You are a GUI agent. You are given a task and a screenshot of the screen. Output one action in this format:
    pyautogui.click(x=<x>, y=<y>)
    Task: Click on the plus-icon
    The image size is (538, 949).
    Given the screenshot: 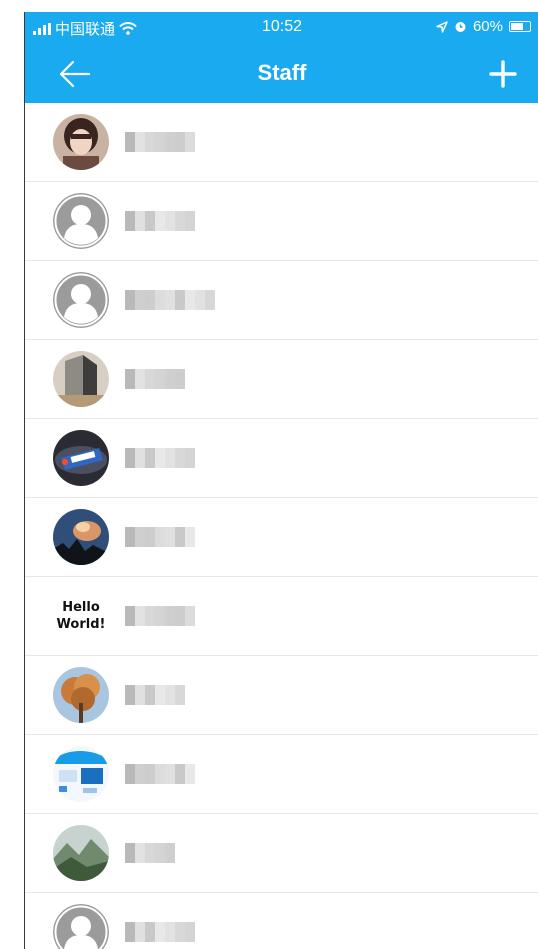 What is the action you would take?
    pyautogui.click(x=503, y=74)
    